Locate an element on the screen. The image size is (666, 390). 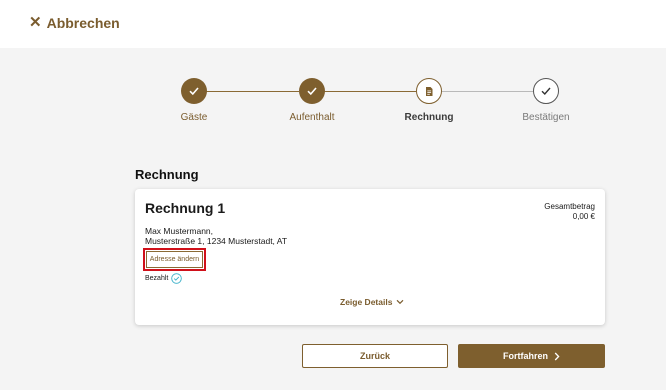
step-stay is located at coordinates (312, 91).